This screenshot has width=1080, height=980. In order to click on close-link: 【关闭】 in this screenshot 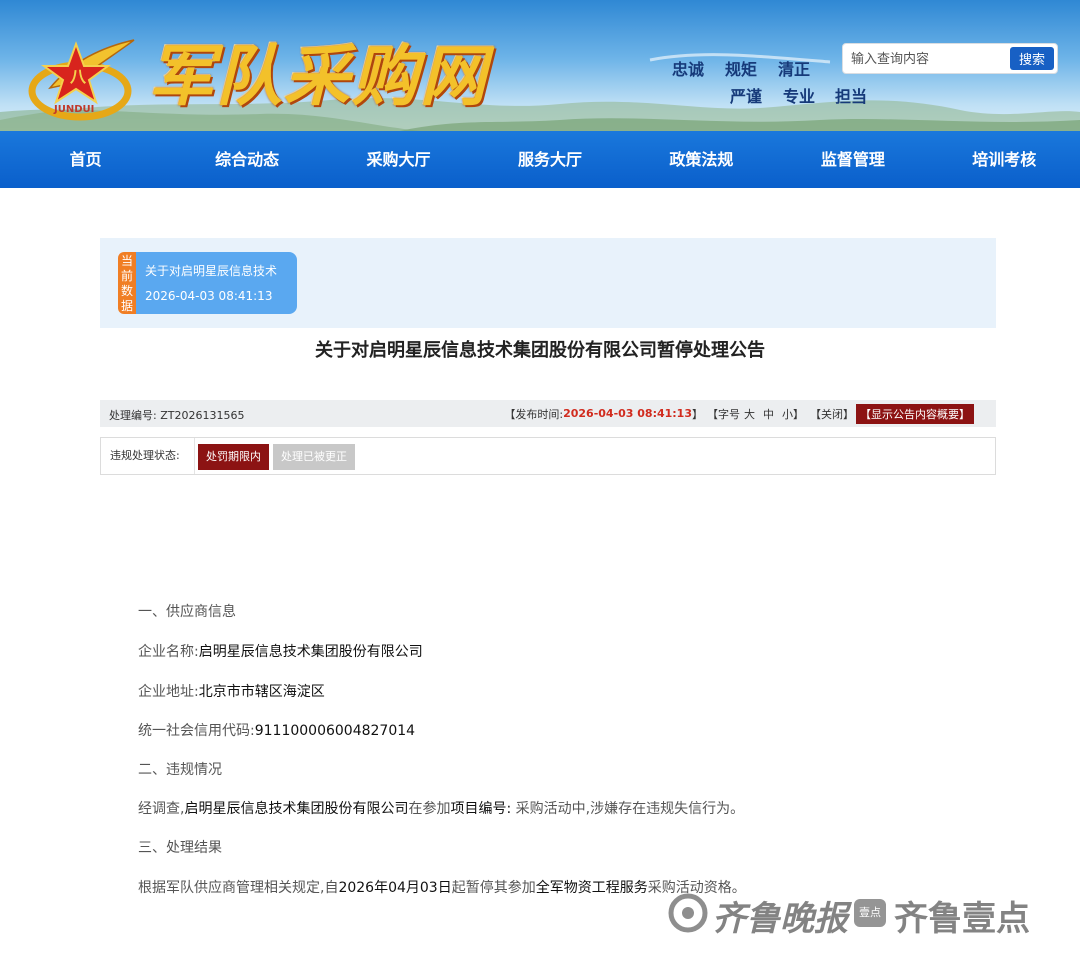, I will do `click(832, 414)`.